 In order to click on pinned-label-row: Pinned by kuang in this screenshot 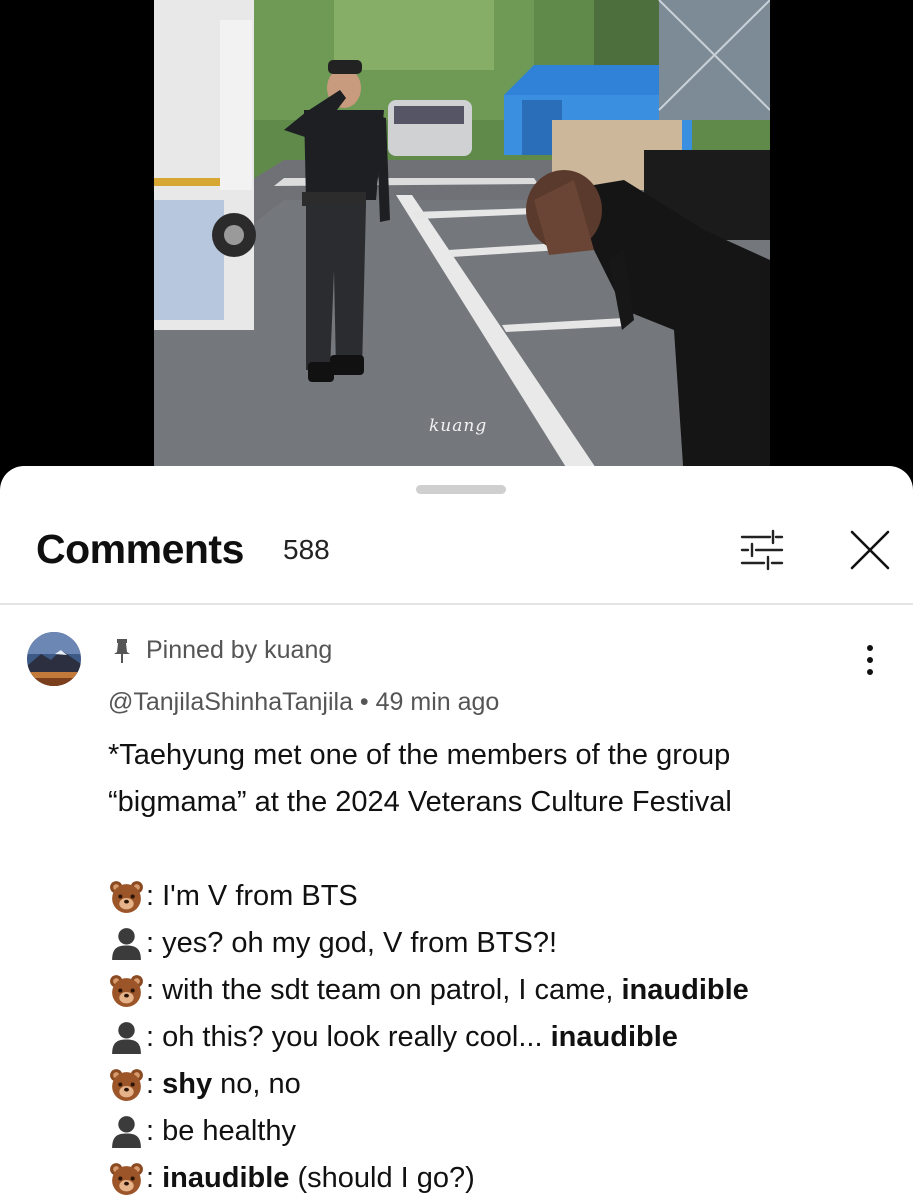, I will do `click(222, 650)`.